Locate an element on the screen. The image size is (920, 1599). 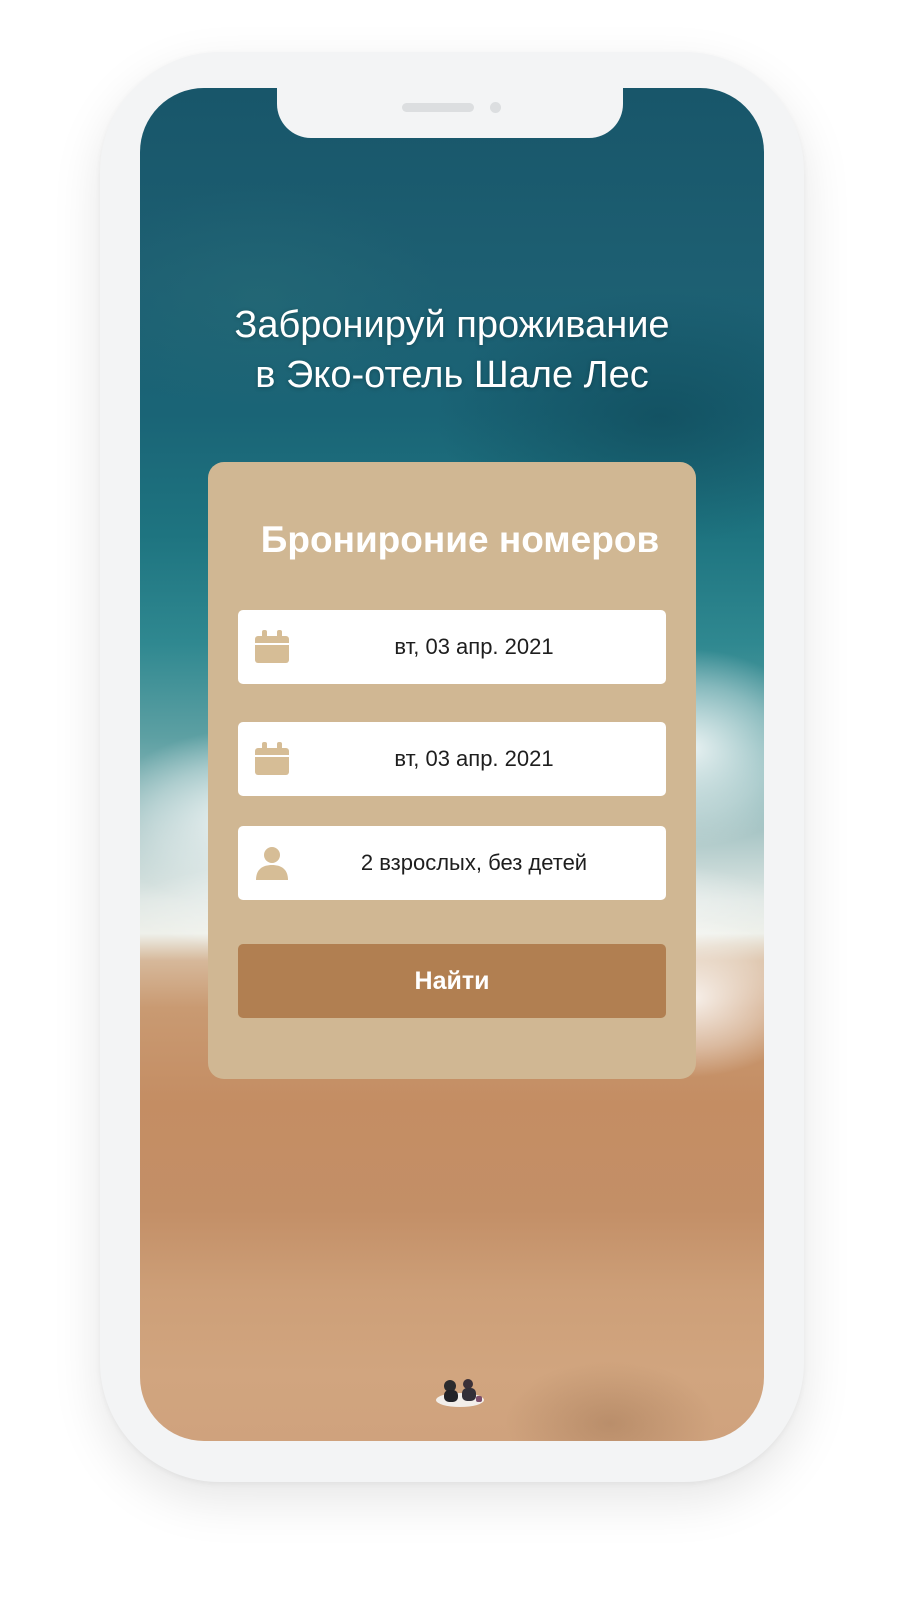
checkout-date-field: вт, 03 апр. 2021 is located at coordinates (452, 759).